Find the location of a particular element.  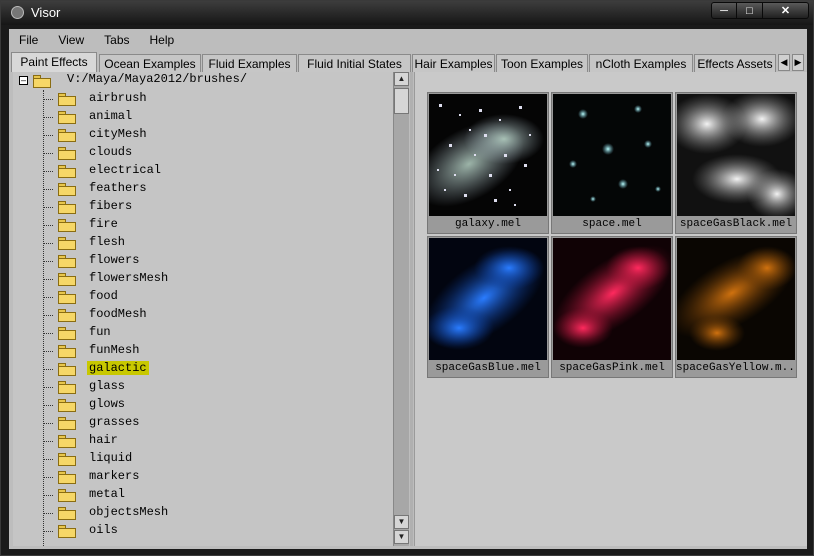

thumbnail-space-gas-pink: spaceGasPink.mel is located at coordinates (612, 307).